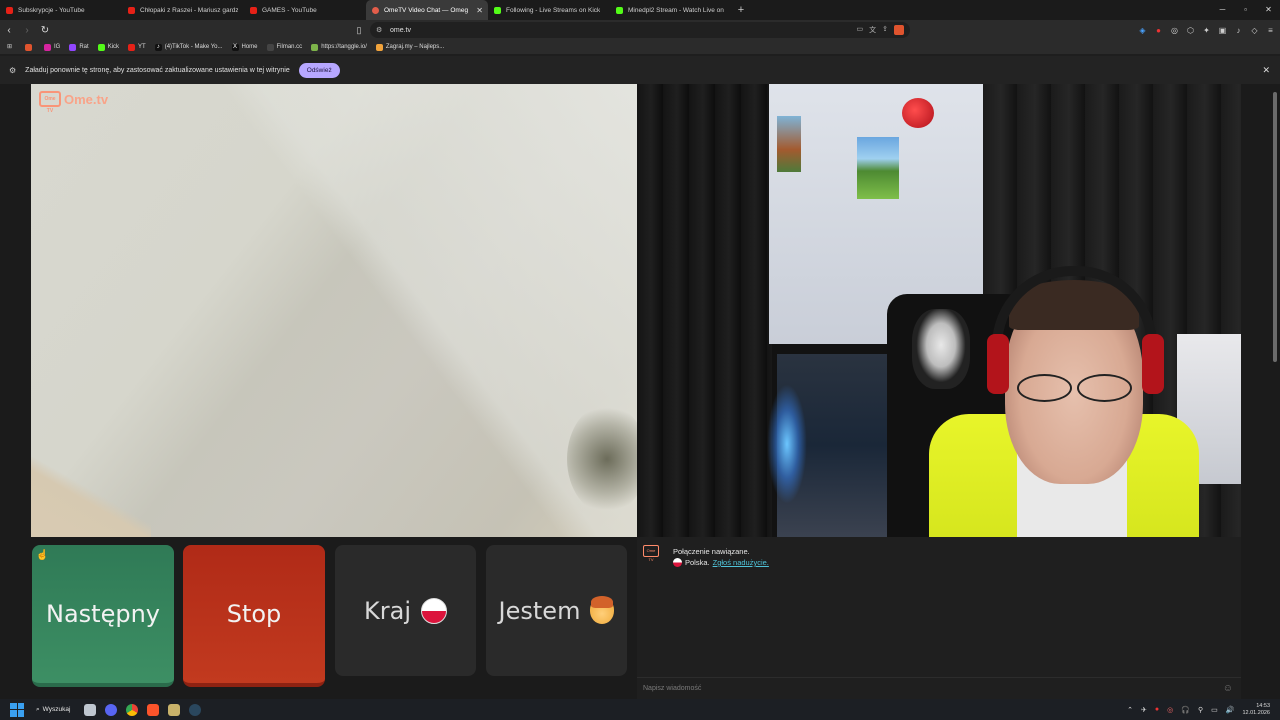  What do you see at coordinates (189, 10) in the screenshot?
I see `tab-title: Chłopaki z Raszei - Mariusz gardzi p` at bounding box center [189, 10].